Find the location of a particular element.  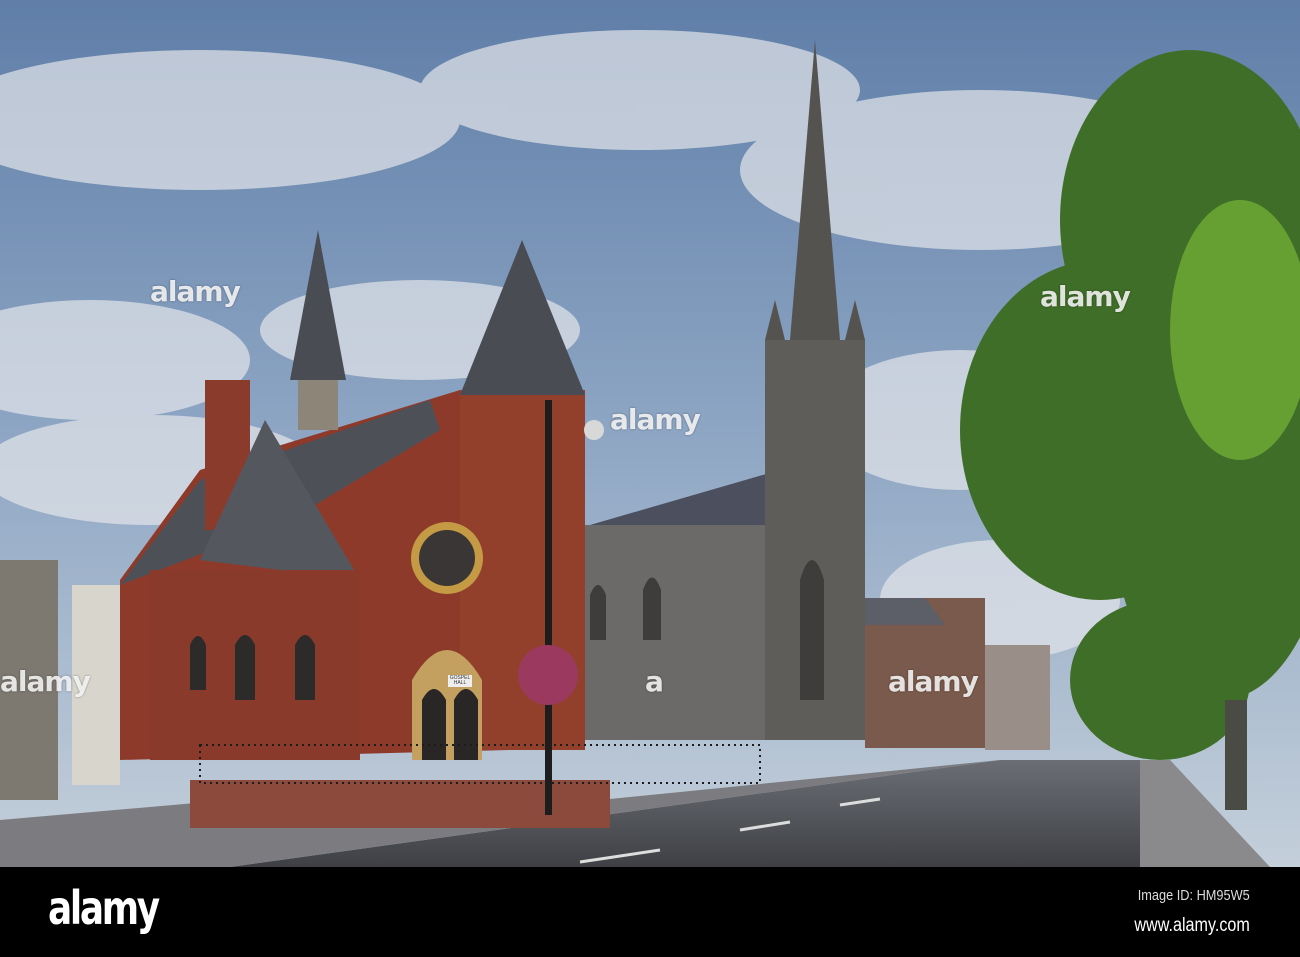

alamy-logo: alamy is located at coordinates (104, 908).